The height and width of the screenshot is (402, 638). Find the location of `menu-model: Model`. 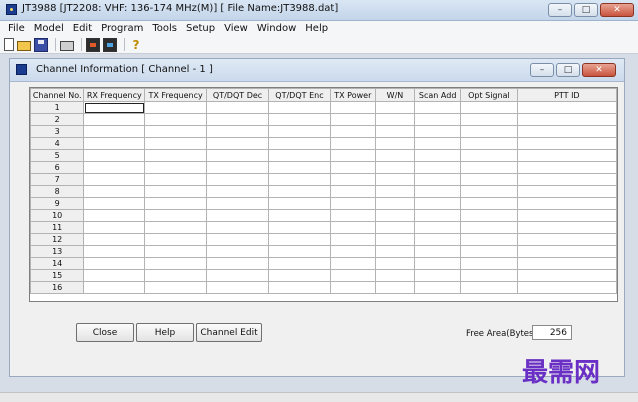

menu-model: Model is located at coordinates (49, 28).